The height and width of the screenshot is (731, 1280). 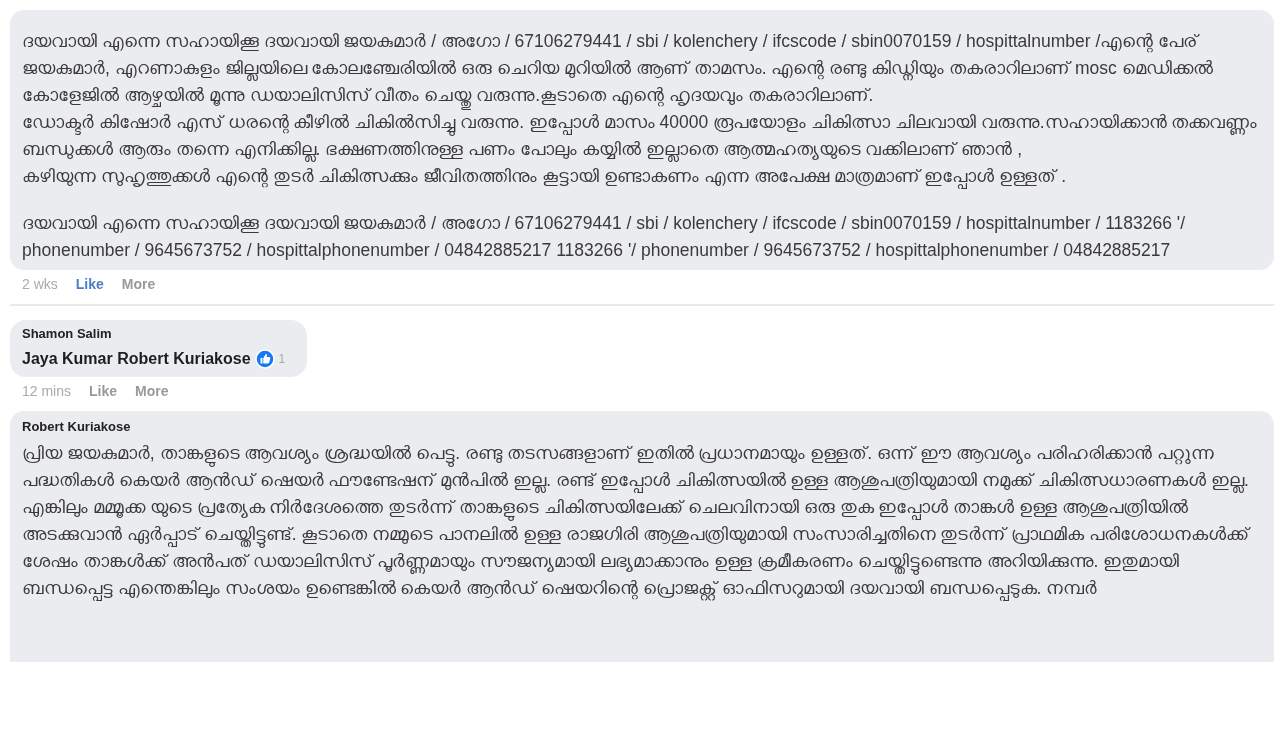 I want to click on comment-text: ദയവായി എന്നെ സഹായിക്കൂ ദയവായി ജയകുമാർ / അഗോ / 67106279441 / sbi / kolenchery / ifcscode / sbin0070159 / hospittalnumber /എന്റെ പേര് ജയകുമാർ, എറണാകുളം ജില്ലയിലെ കോലഞ്ചേരിയിൽ ഒരു ചെറിയ മുറിയിൽ ആണ് താമസം. എന്റെ രണ്ടു കിഡ്നിയും തകരാറിലാണ് mosc മെഡിക്കൽ കോളേജിൽ ആഴ്ചയിൽ മൂന്നു ഡയാലിസിസ് വീതം ചെയ്തു വരുന്നു.കൂടാതെ എന്റെ ഹൃദയവും തകരാറിലാണ്., so click(x=642, y=68).